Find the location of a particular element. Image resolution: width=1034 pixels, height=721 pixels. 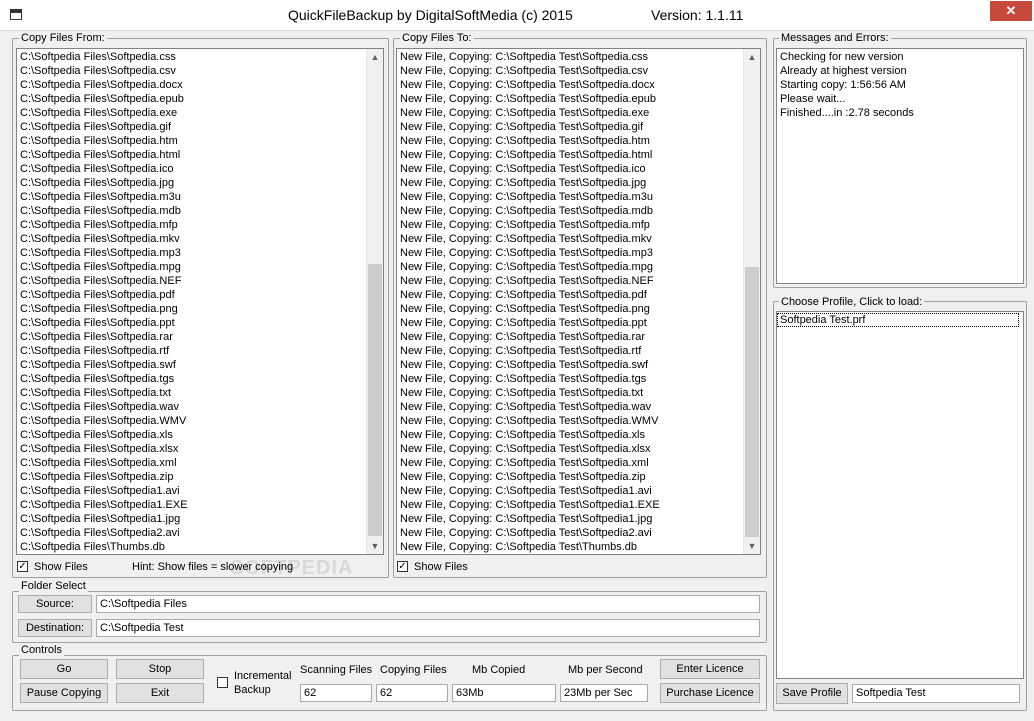

purchase-licence-button: Purchase Licence is located at coordinates (710, 693).